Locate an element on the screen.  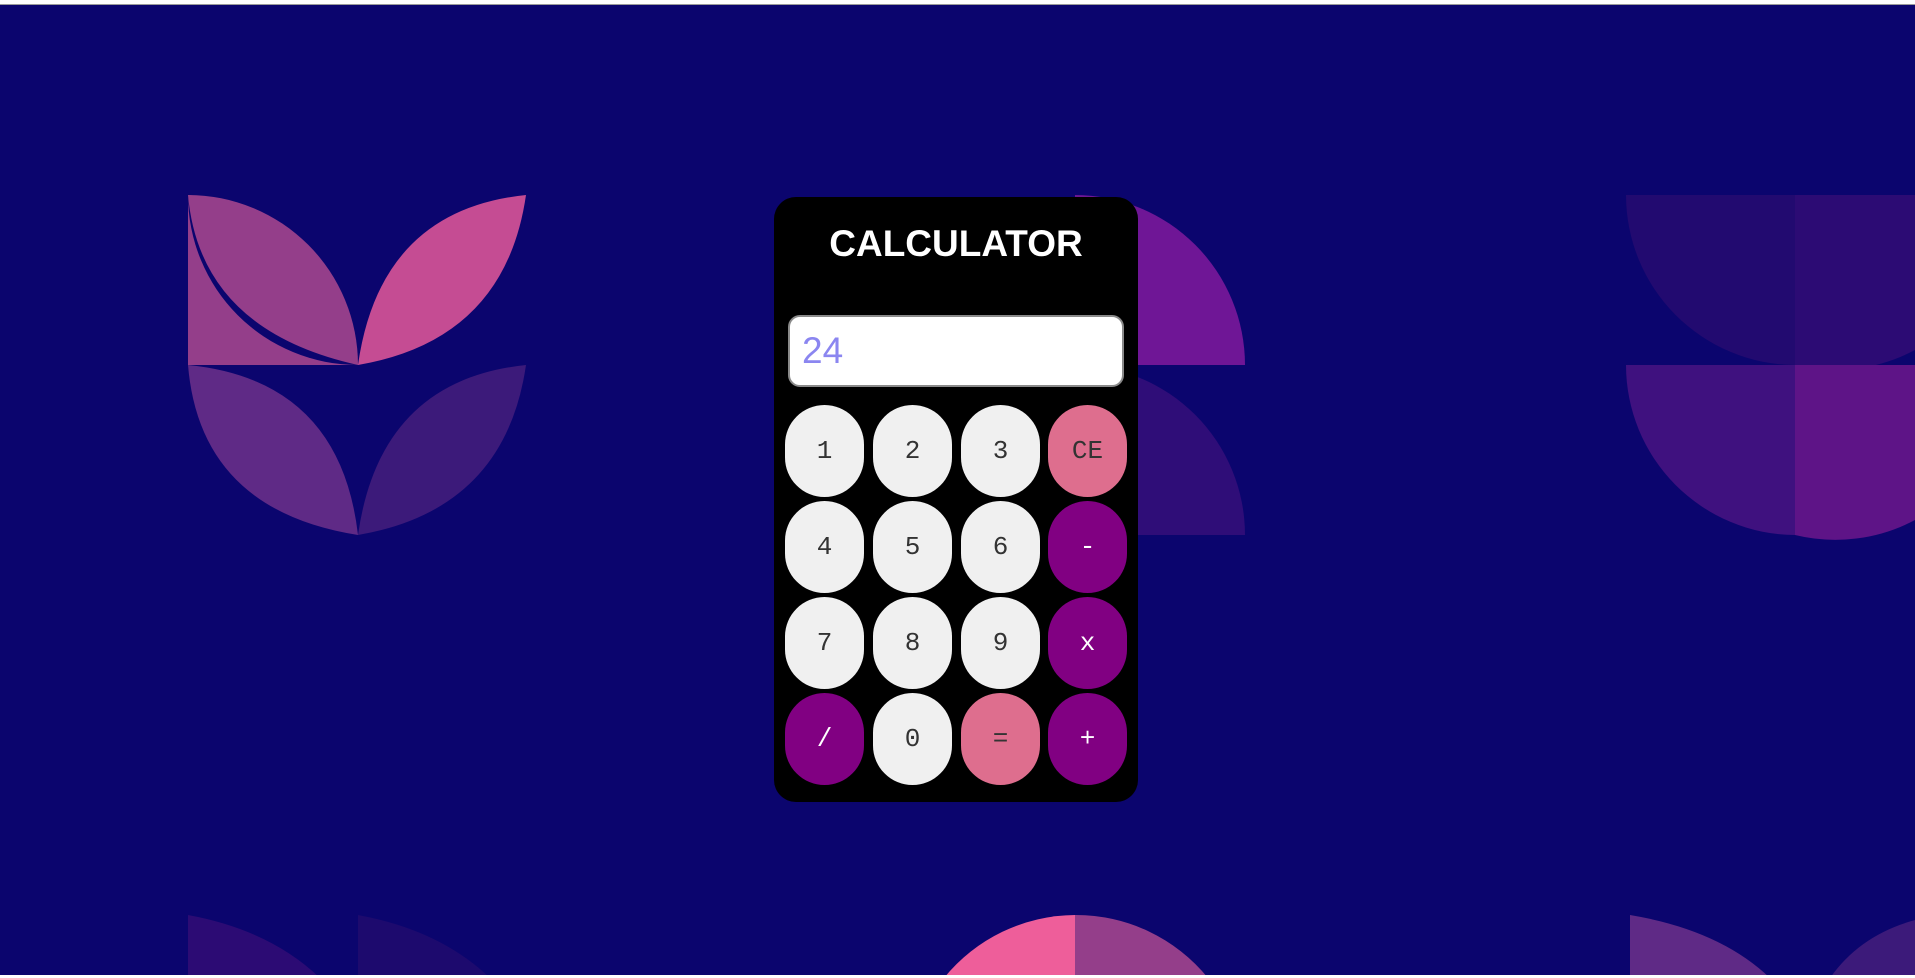
calculator-display is located at coordinates (956, 351).